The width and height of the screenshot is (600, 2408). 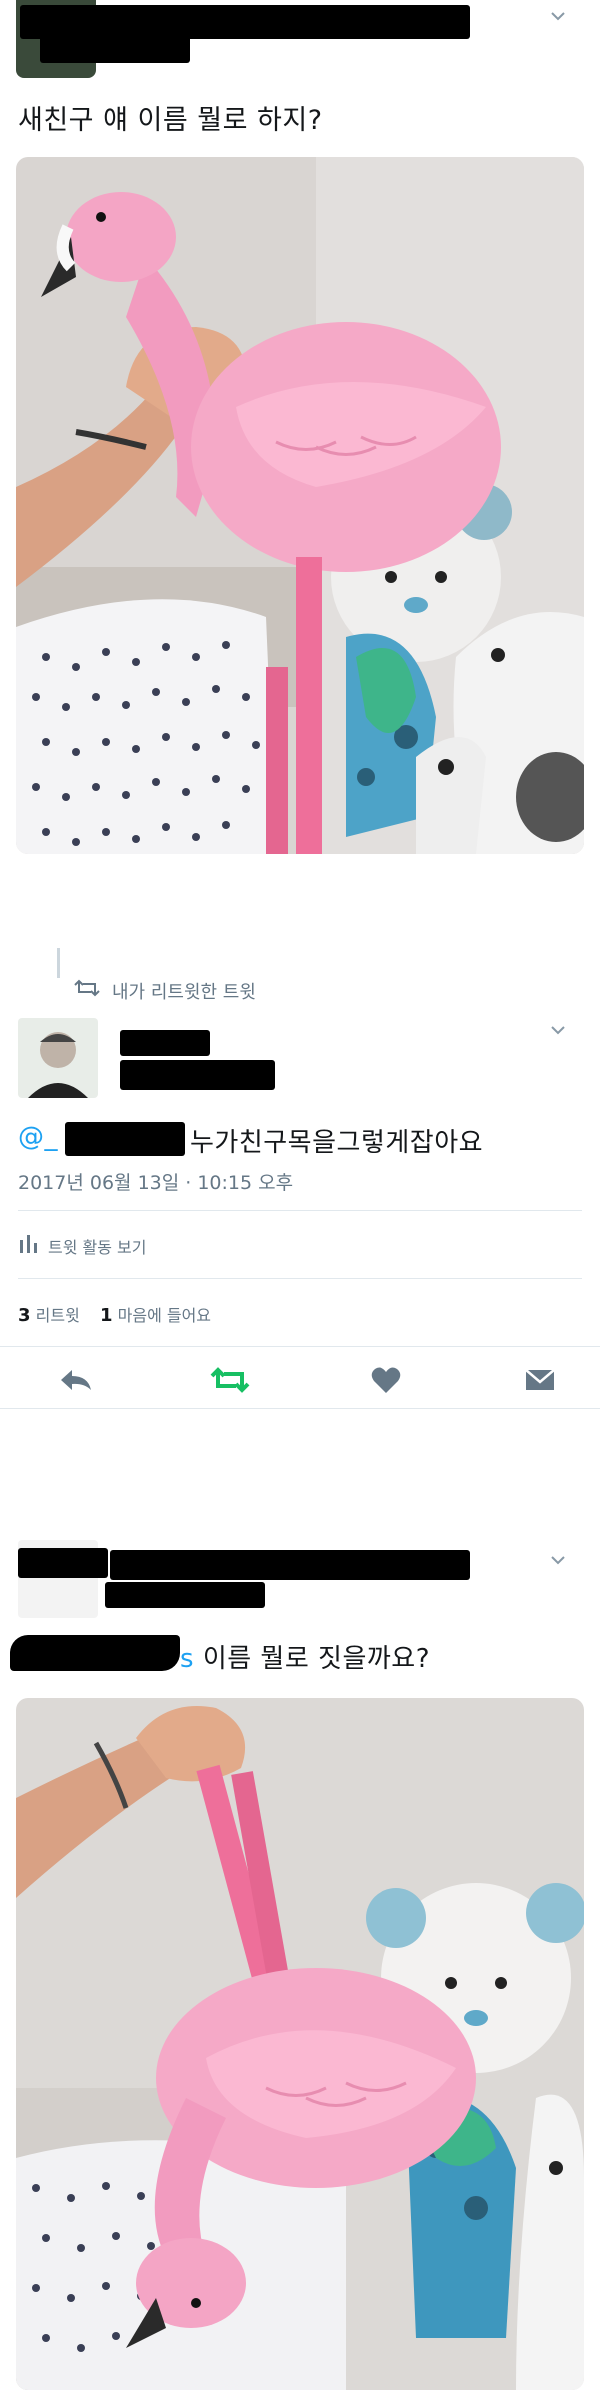 I want to click on retweet-stat: 3 리트윗, so click(x=49, y=1314).